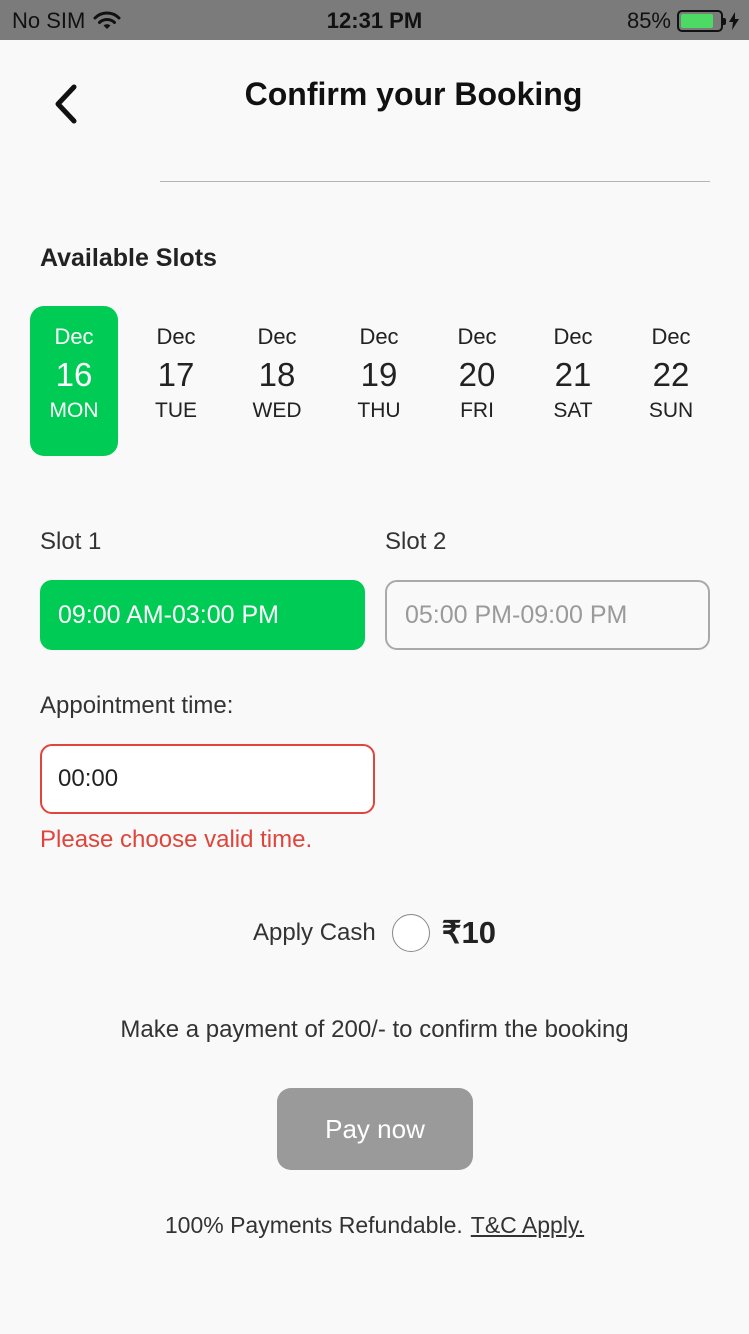 The width and height of the screenshot is (749, 1334). Describe the element at coordinates (207, 779) in the screenshot. I see `appointment-time-input` at that location.